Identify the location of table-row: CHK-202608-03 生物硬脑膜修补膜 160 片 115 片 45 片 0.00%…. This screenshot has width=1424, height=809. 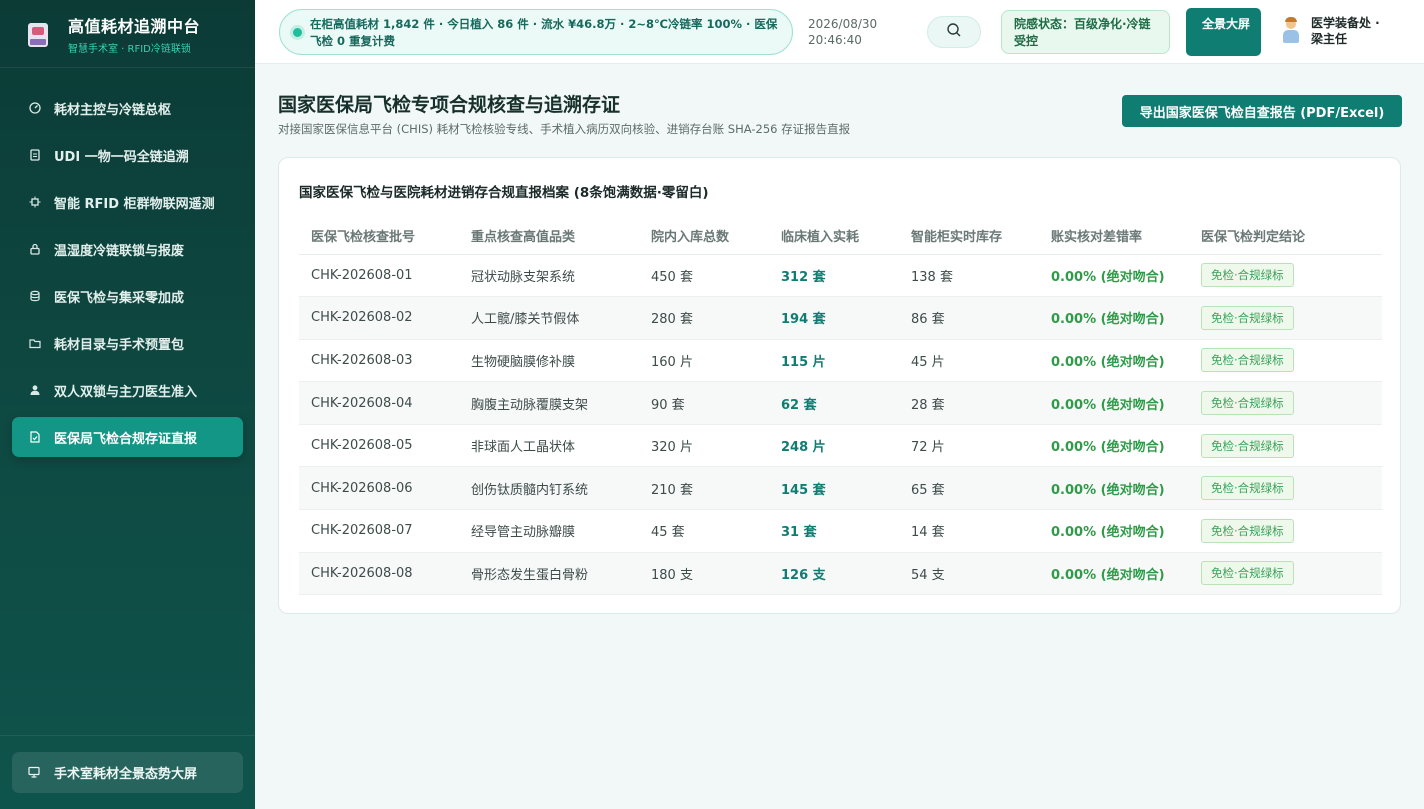
(840, 361).